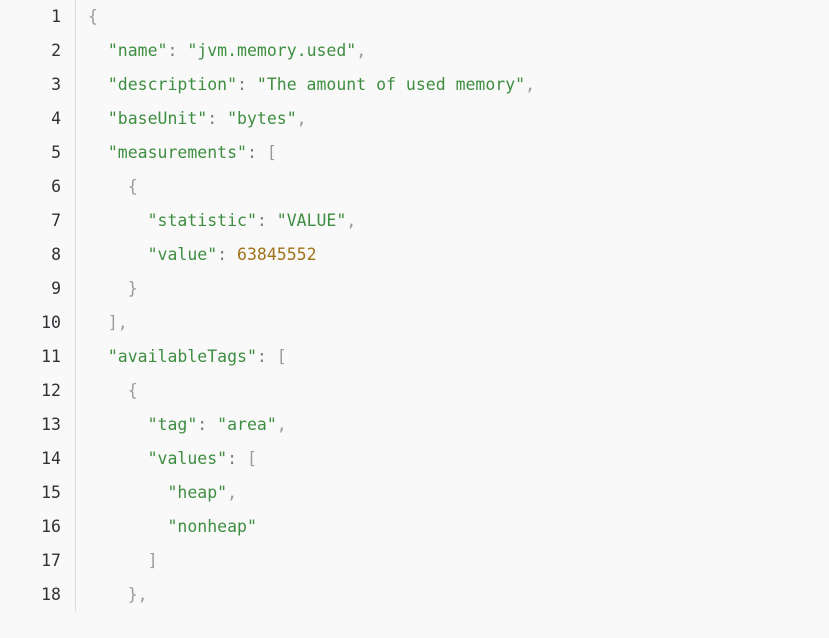 This screenshot has height=638, width=829. I want to click on line-number: 13, so click(38, 425).